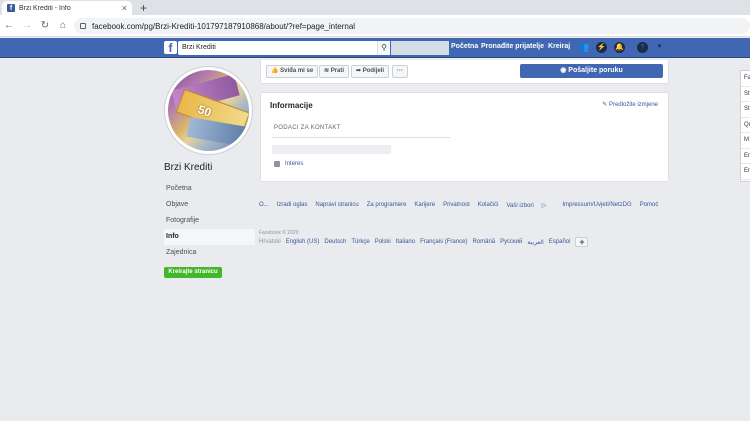 The image size is (750, 421). I want to click on category-link: Interes, so click(288, 164).